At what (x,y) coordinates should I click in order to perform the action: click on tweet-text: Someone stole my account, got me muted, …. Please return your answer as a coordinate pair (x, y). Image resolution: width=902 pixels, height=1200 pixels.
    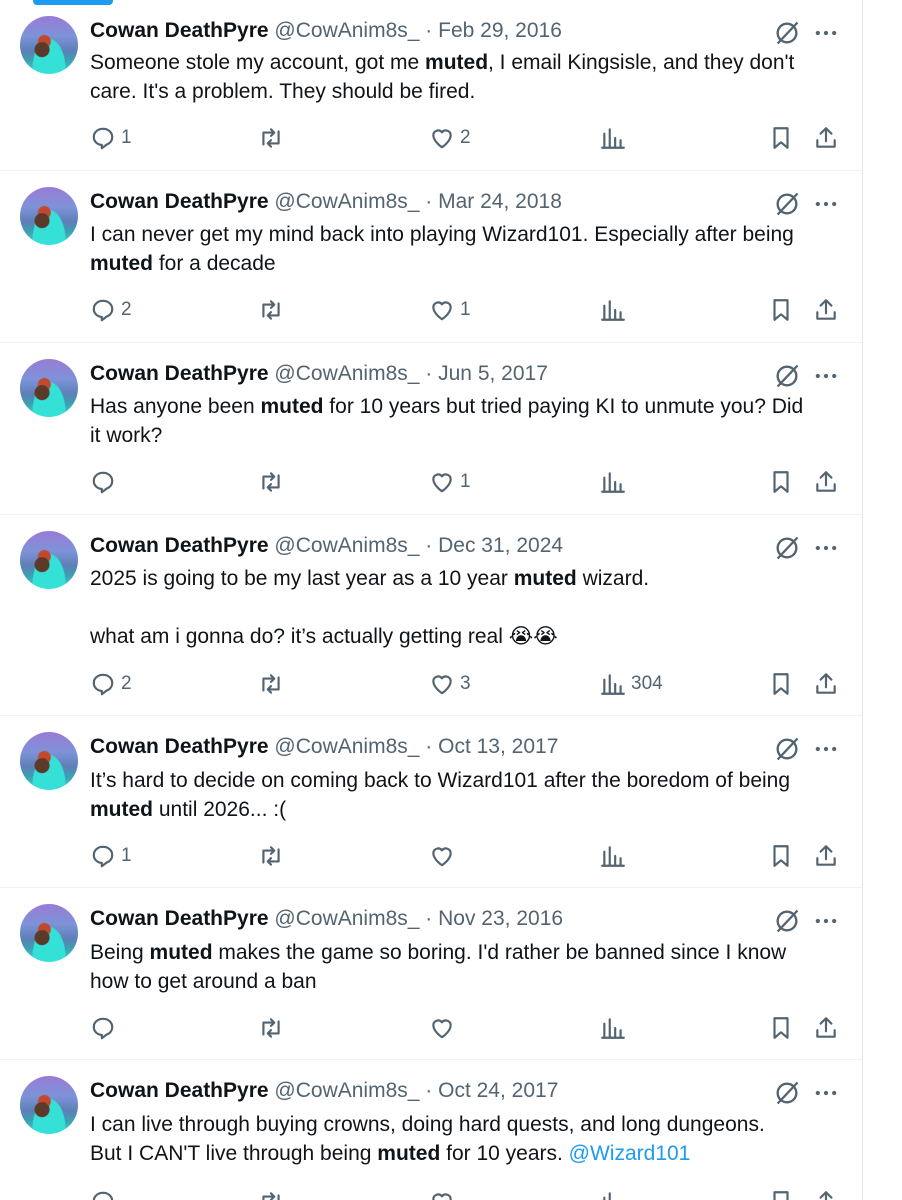
    Looking at the image, I should click on (442, 77).